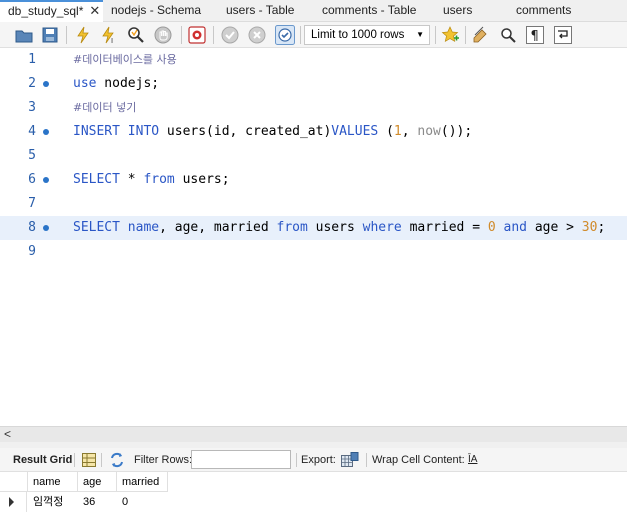  What do you see at coordinates (257, 35) in the screenshot?
I see `rollback-icon` at bounding box center [257, 35].